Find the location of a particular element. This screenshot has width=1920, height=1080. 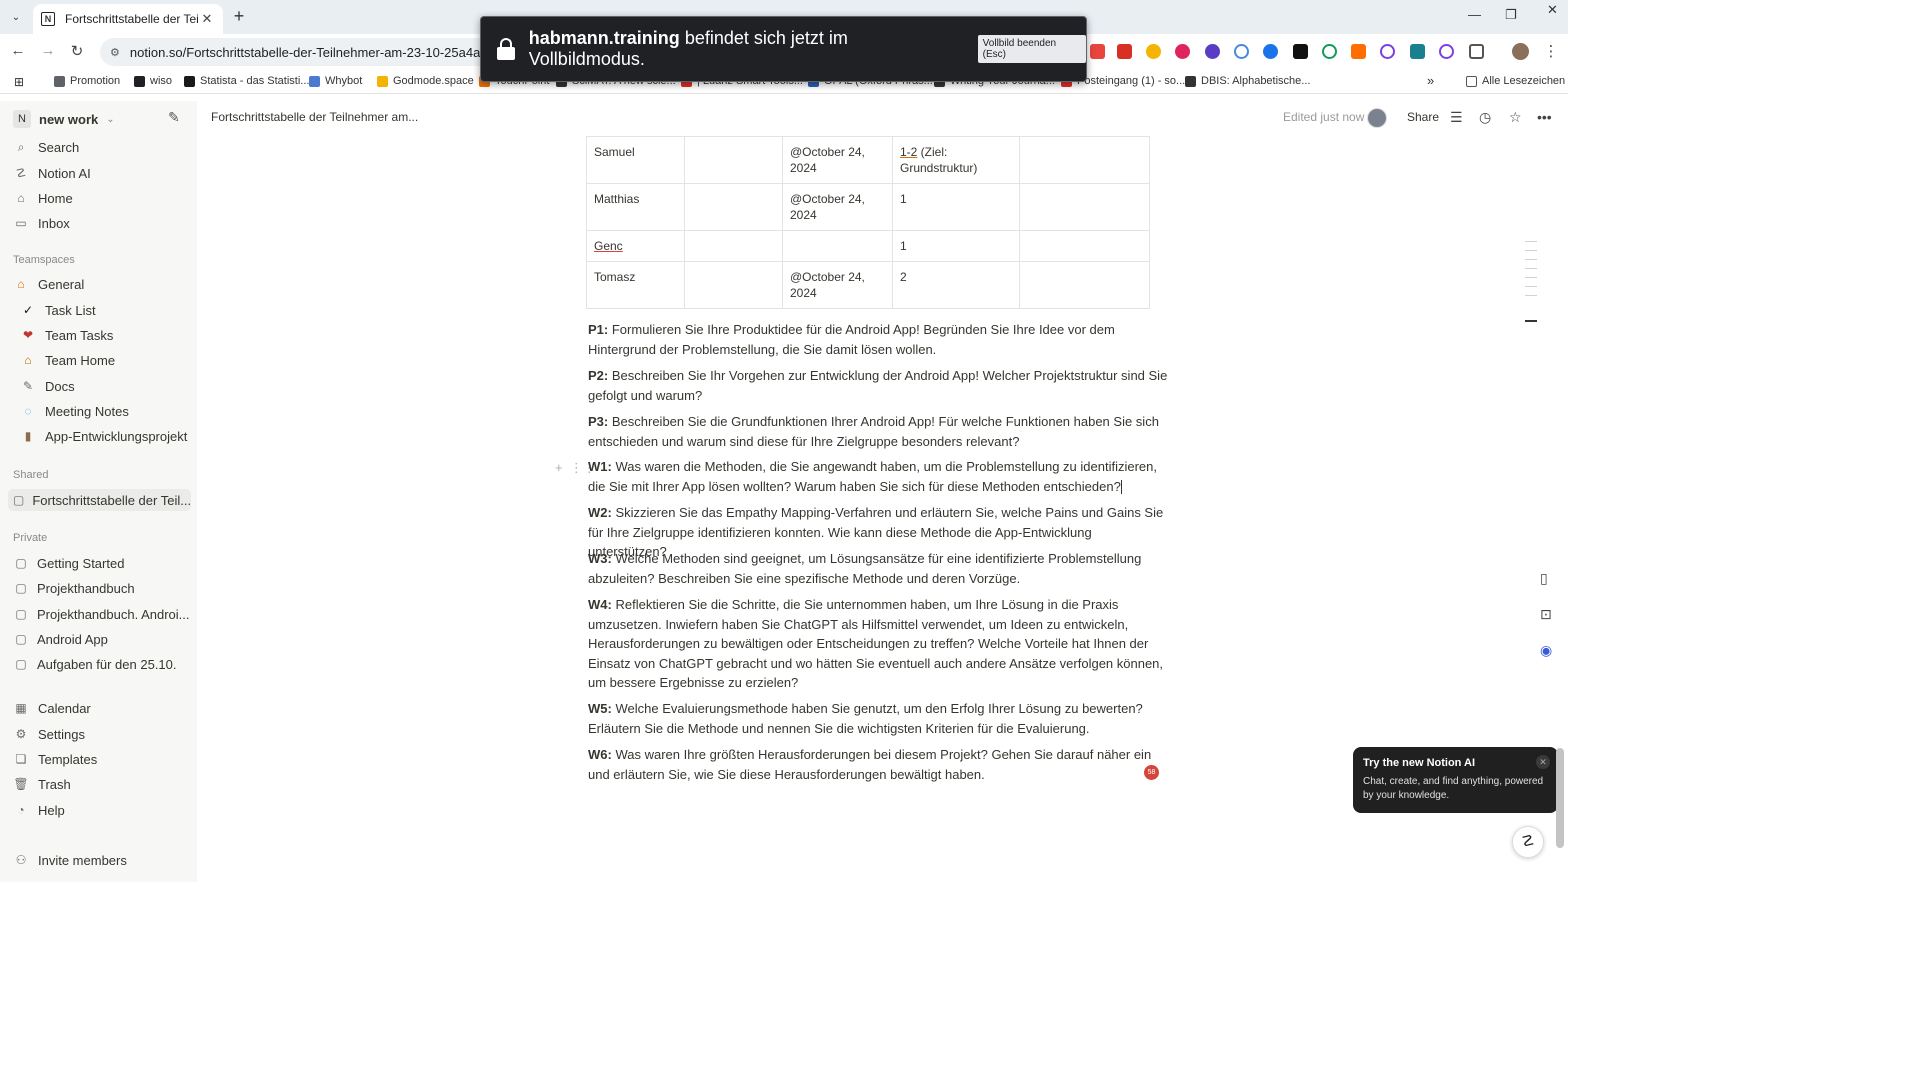

more-options-icon: ••• is located at coordinates (1544, 117).